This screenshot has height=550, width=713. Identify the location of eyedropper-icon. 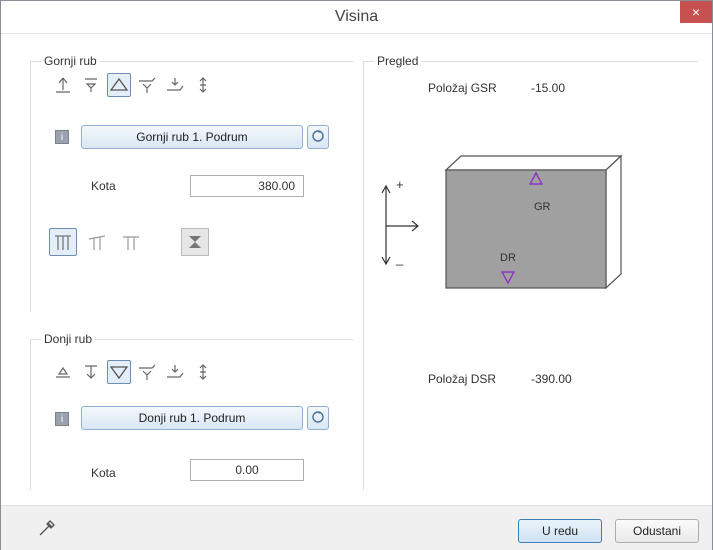
(47, 529).